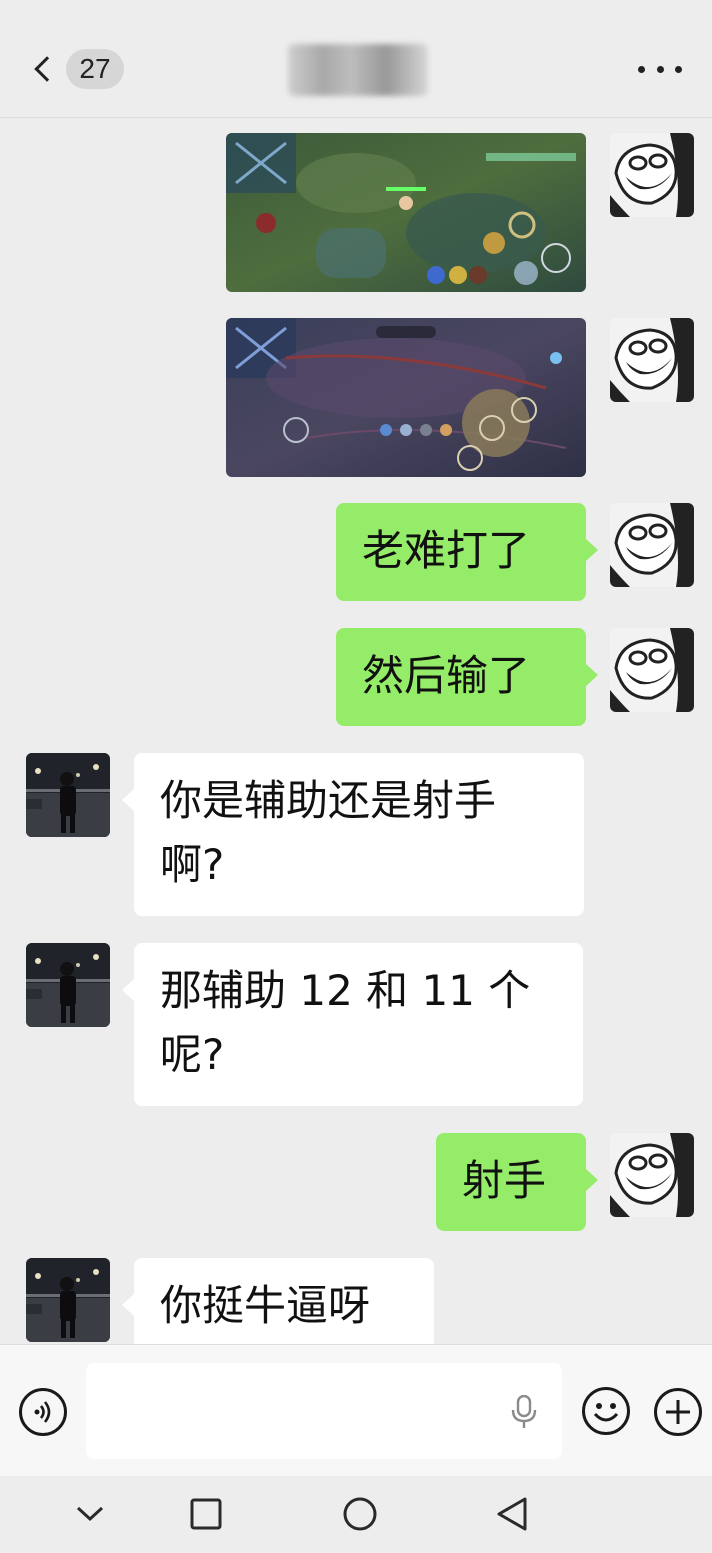 The height and width of the screenshot is (1553, 712). I want to click on nav-home-icon, so click(360, 1514).